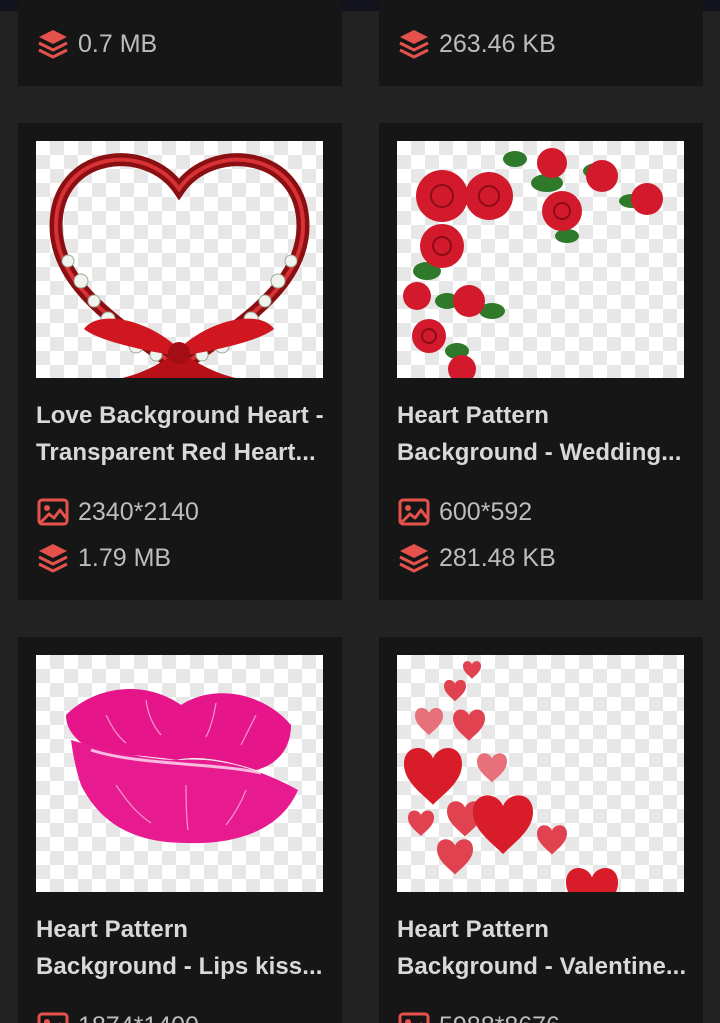 The height and width of the screenshot is (1023, 720). Describe the element at coordinates (497, 43) in the screenshot. I see `file-size: 263.46 KB` at that location.